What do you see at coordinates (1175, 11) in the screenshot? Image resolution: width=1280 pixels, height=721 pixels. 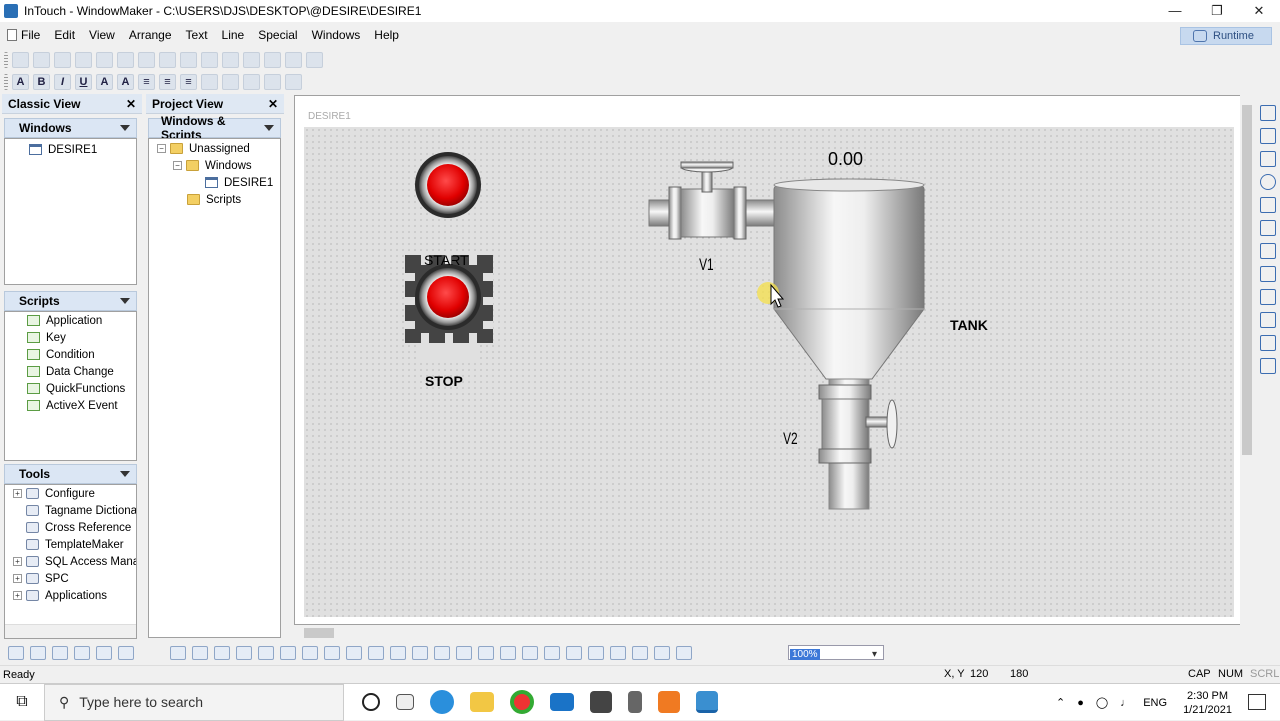 I see `minimize-button: —` at bounding box center [1175, 11].